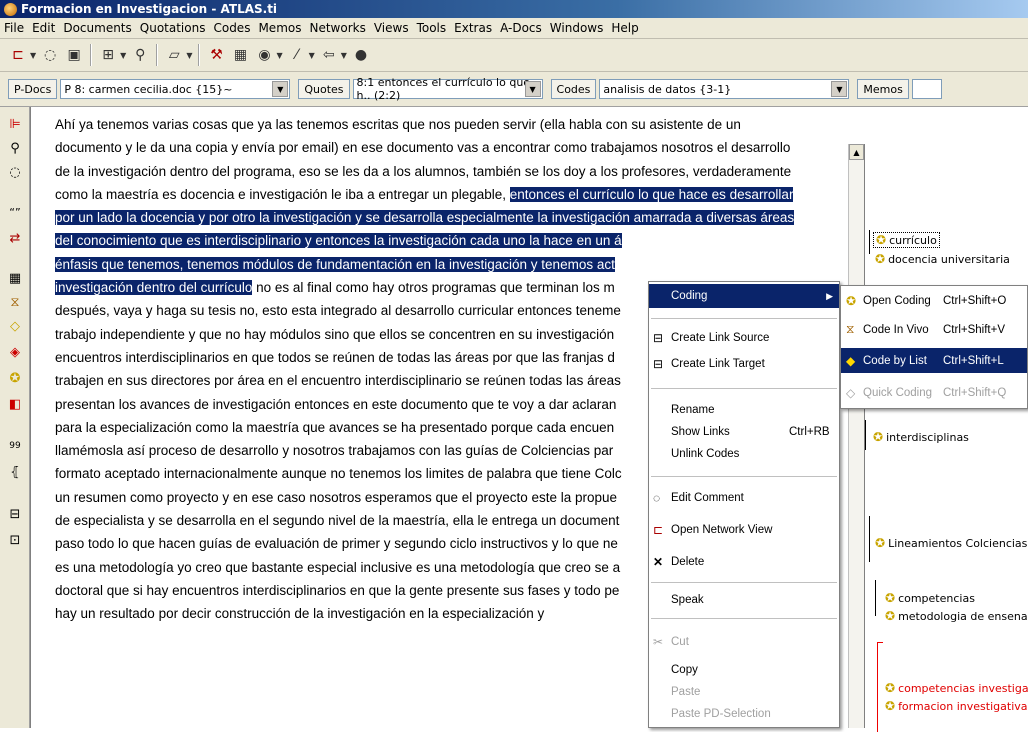  What do you see at coordinates (951, 543) in the screenshot?
I see `margin-code-lineamientos: ✪ Lineamientos Colciencias` at bounding box center [951, 543].